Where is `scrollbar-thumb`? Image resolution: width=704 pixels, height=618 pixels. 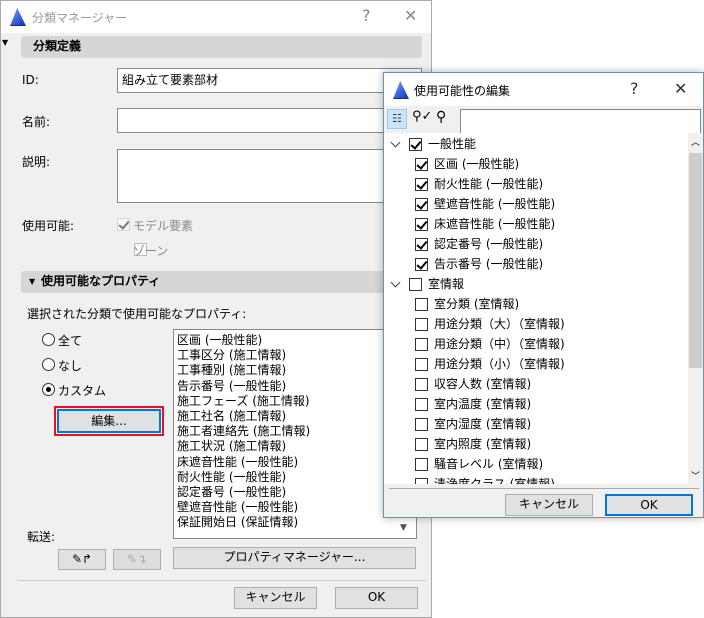
scrollbar-thumb is located at coordinates (695, 260).